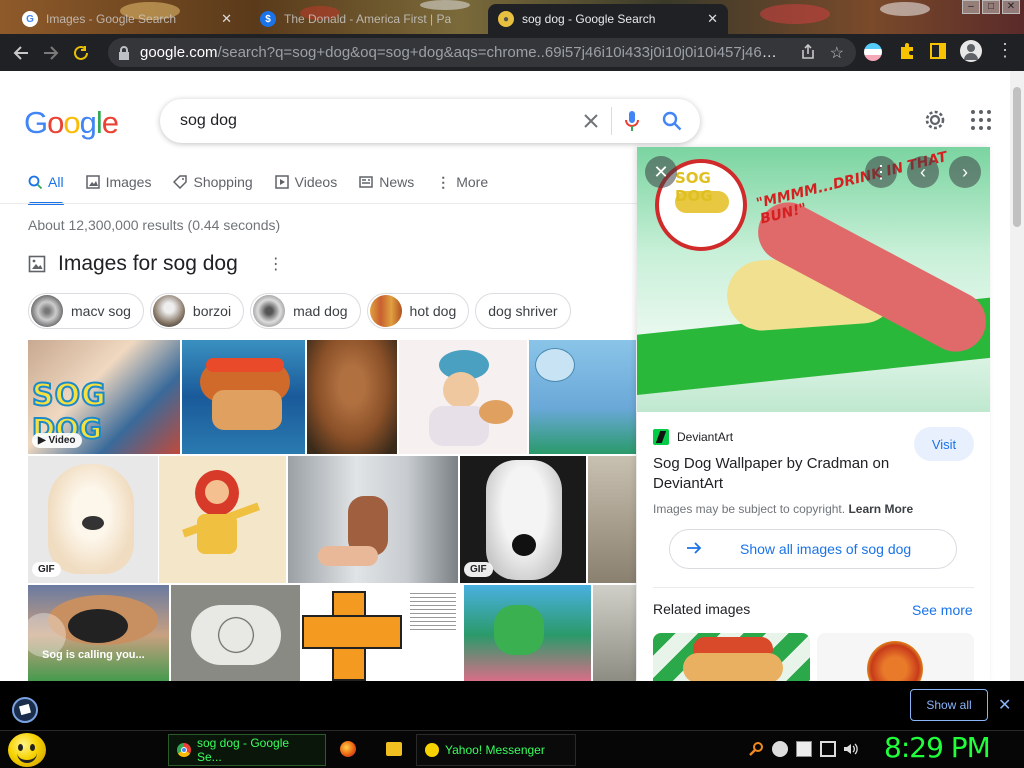 Image resolution: width=1024 pixels, height=768 pixels. What do you see at coordinates (971, 7) in the screenshot?
I see `minimize-icon: –` at bounding box center [971, 7].